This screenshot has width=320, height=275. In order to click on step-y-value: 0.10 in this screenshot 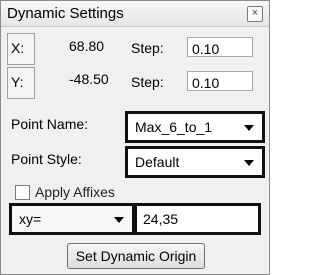, I will do `click(206, 83)`.